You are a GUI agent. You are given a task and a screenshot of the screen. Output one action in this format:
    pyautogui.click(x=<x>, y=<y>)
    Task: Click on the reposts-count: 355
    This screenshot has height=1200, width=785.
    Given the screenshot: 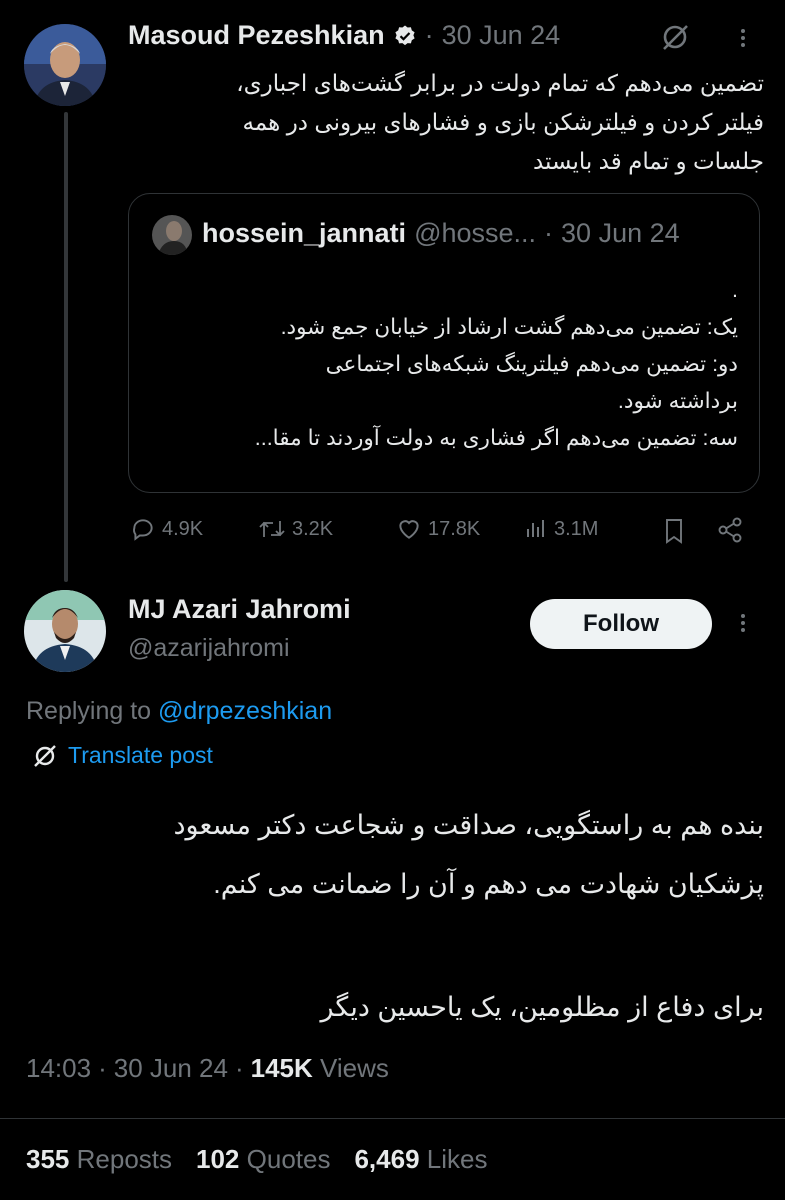 What is the action you would take?
    pyautogui.click(x=48, y=1159)
    